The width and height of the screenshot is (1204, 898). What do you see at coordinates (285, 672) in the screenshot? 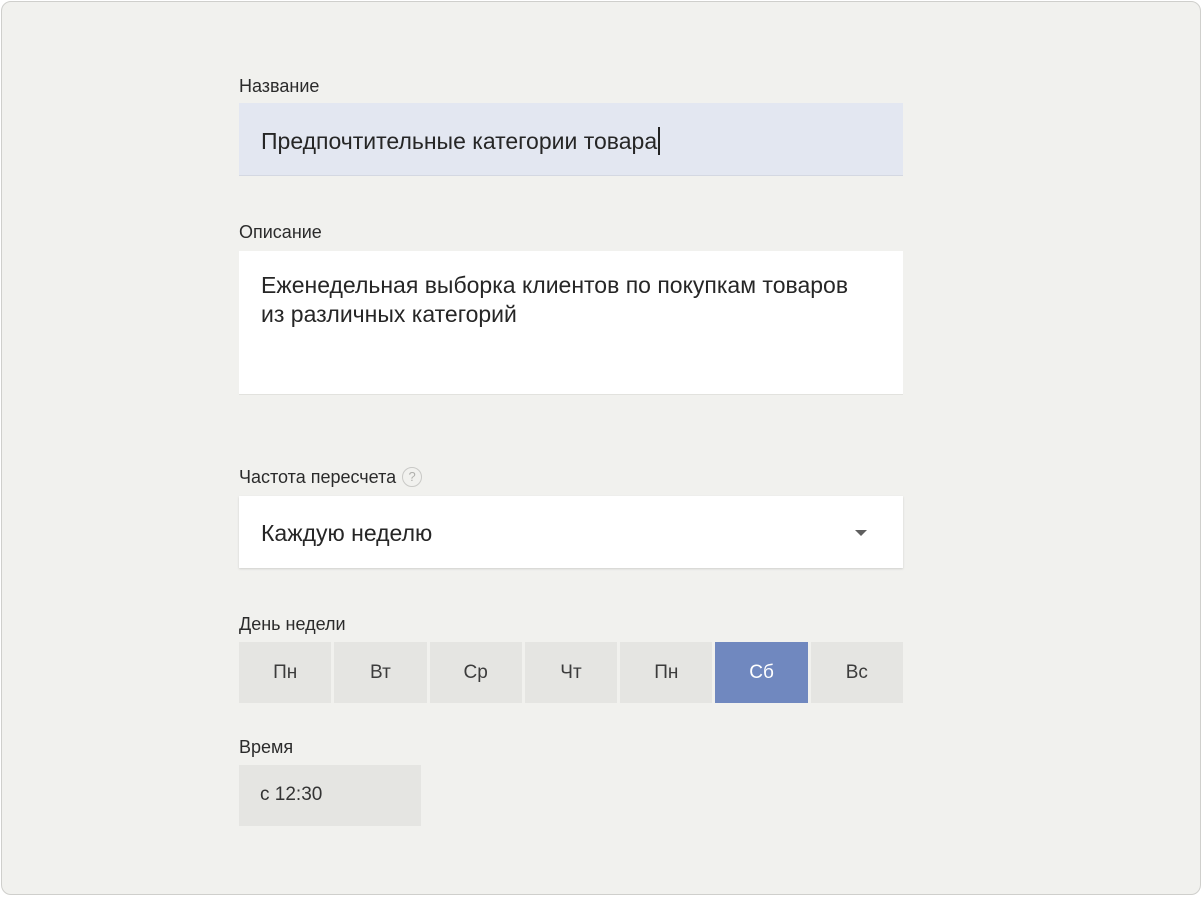
I see `day-button-mon: Пн` at bounding box center [285, 672].